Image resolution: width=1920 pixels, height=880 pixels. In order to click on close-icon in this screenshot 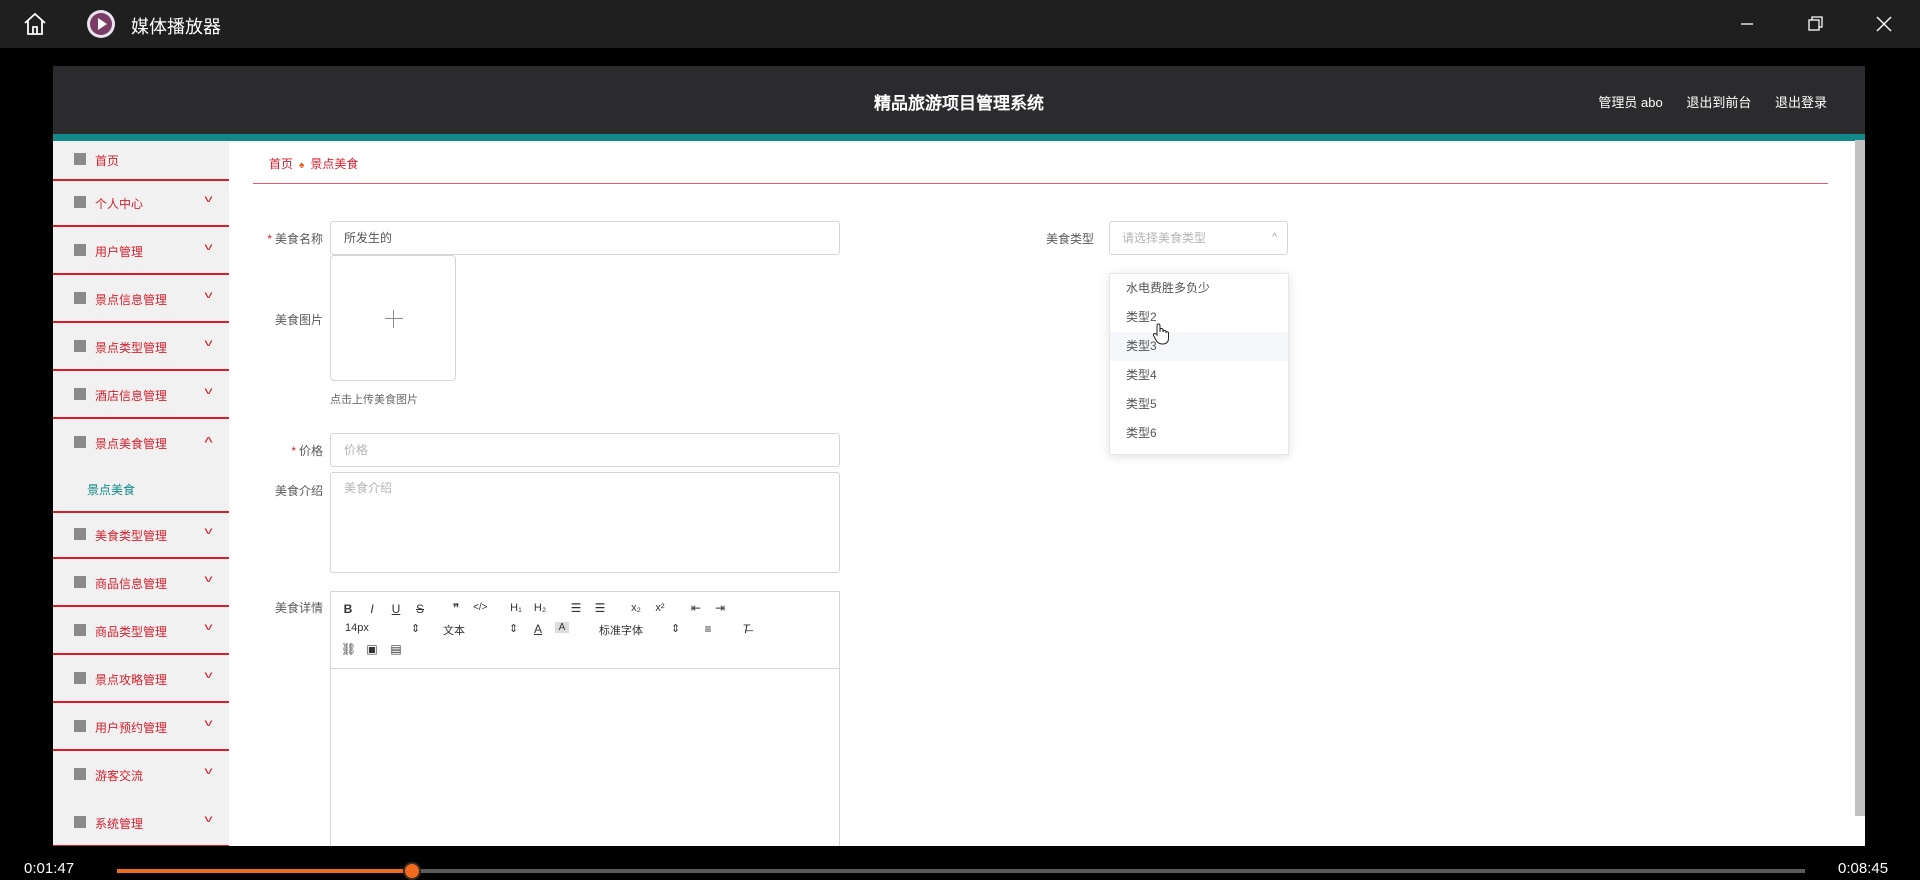, I will do `click(1884, 24)`.